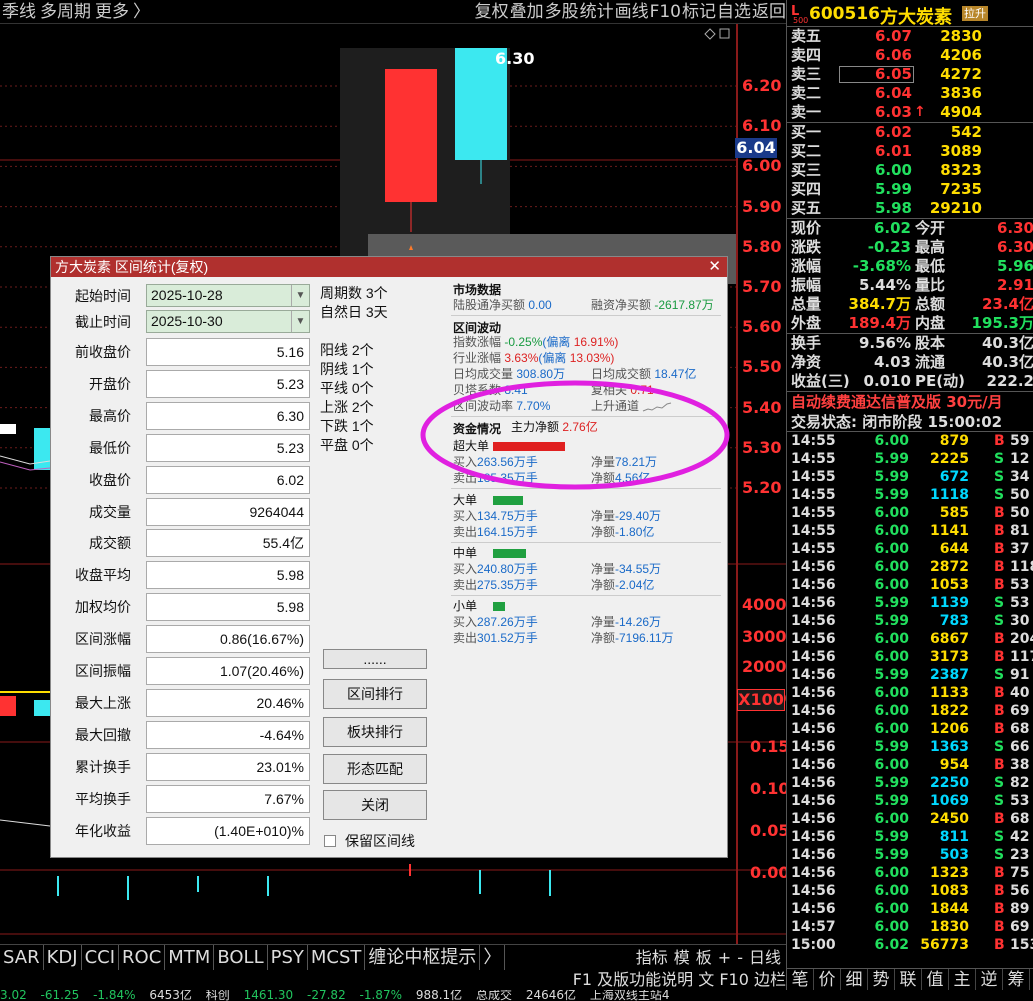  What do you see at coordinates (1020, 603) in the screenshot?
I see `tick-count: 53` at bounding box center [1020, 603].